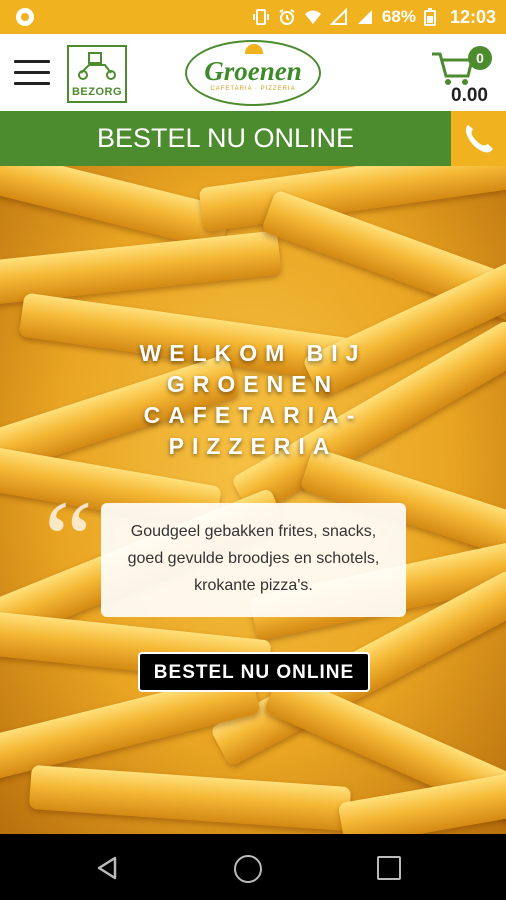 This screenshot has height=900, width=506. I want to click on cart-button: 0 0.00, so click(460, 75).